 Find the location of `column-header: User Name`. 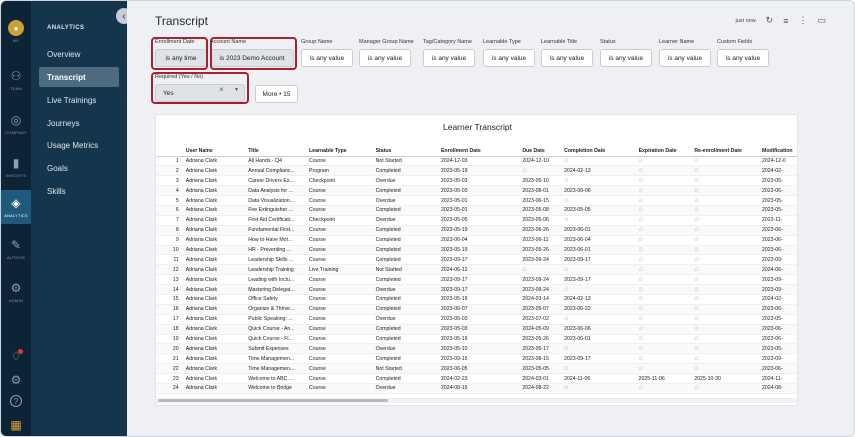

column-header: User Name is located at coordinates (214, 151).